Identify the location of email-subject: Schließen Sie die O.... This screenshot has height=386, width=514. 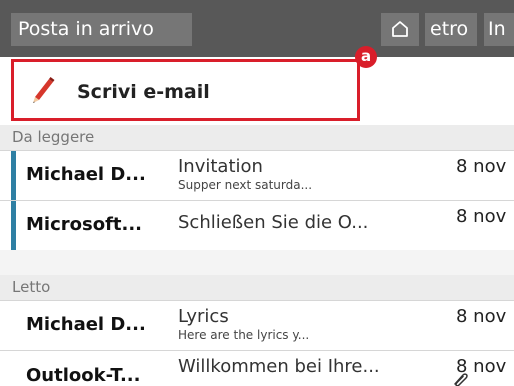
(273, 222).